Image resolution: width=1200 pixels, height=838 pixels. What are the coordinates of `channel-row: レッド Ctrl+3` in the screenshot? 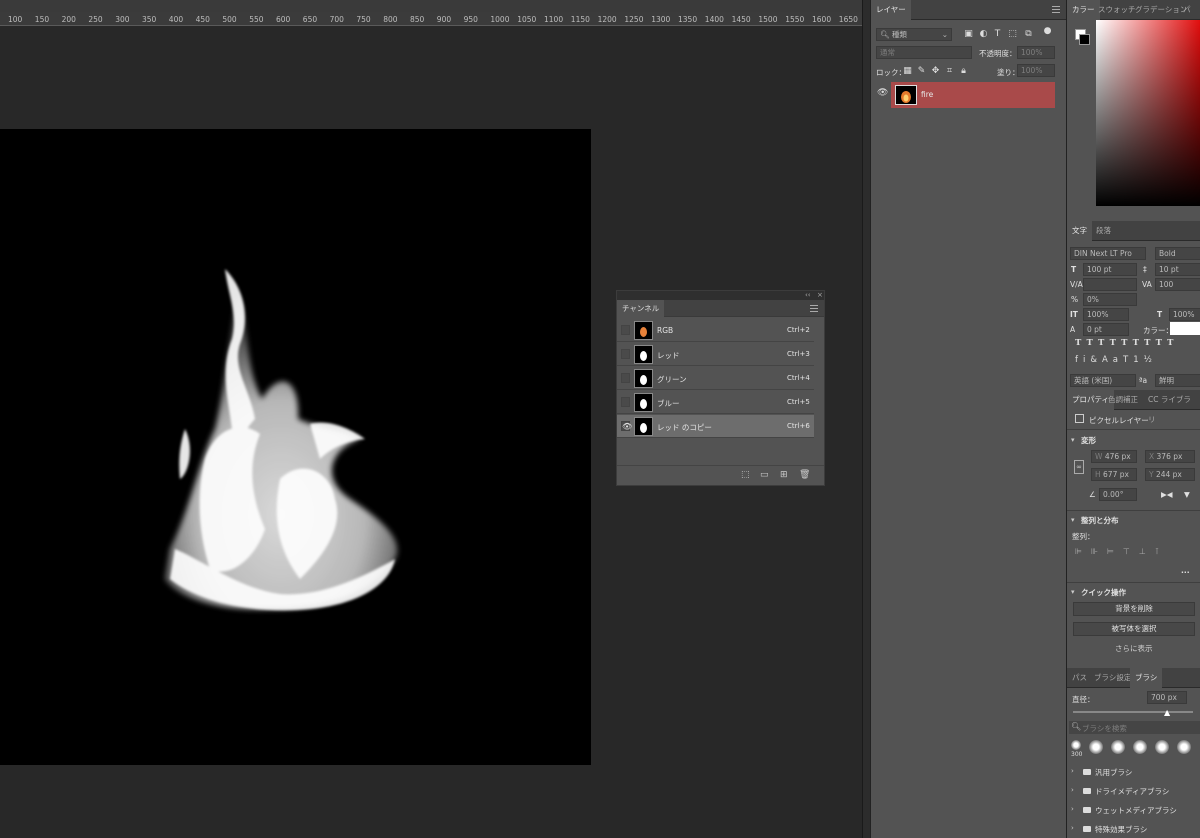 It's located at (715, 354).